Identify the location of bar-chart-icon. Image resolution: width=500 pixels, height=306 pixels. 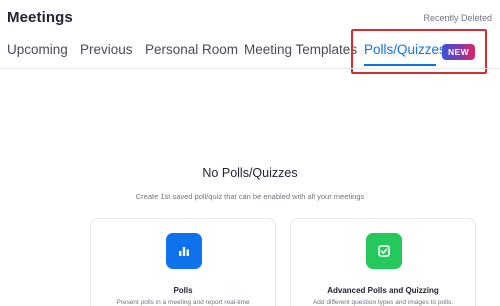
(184, 251).